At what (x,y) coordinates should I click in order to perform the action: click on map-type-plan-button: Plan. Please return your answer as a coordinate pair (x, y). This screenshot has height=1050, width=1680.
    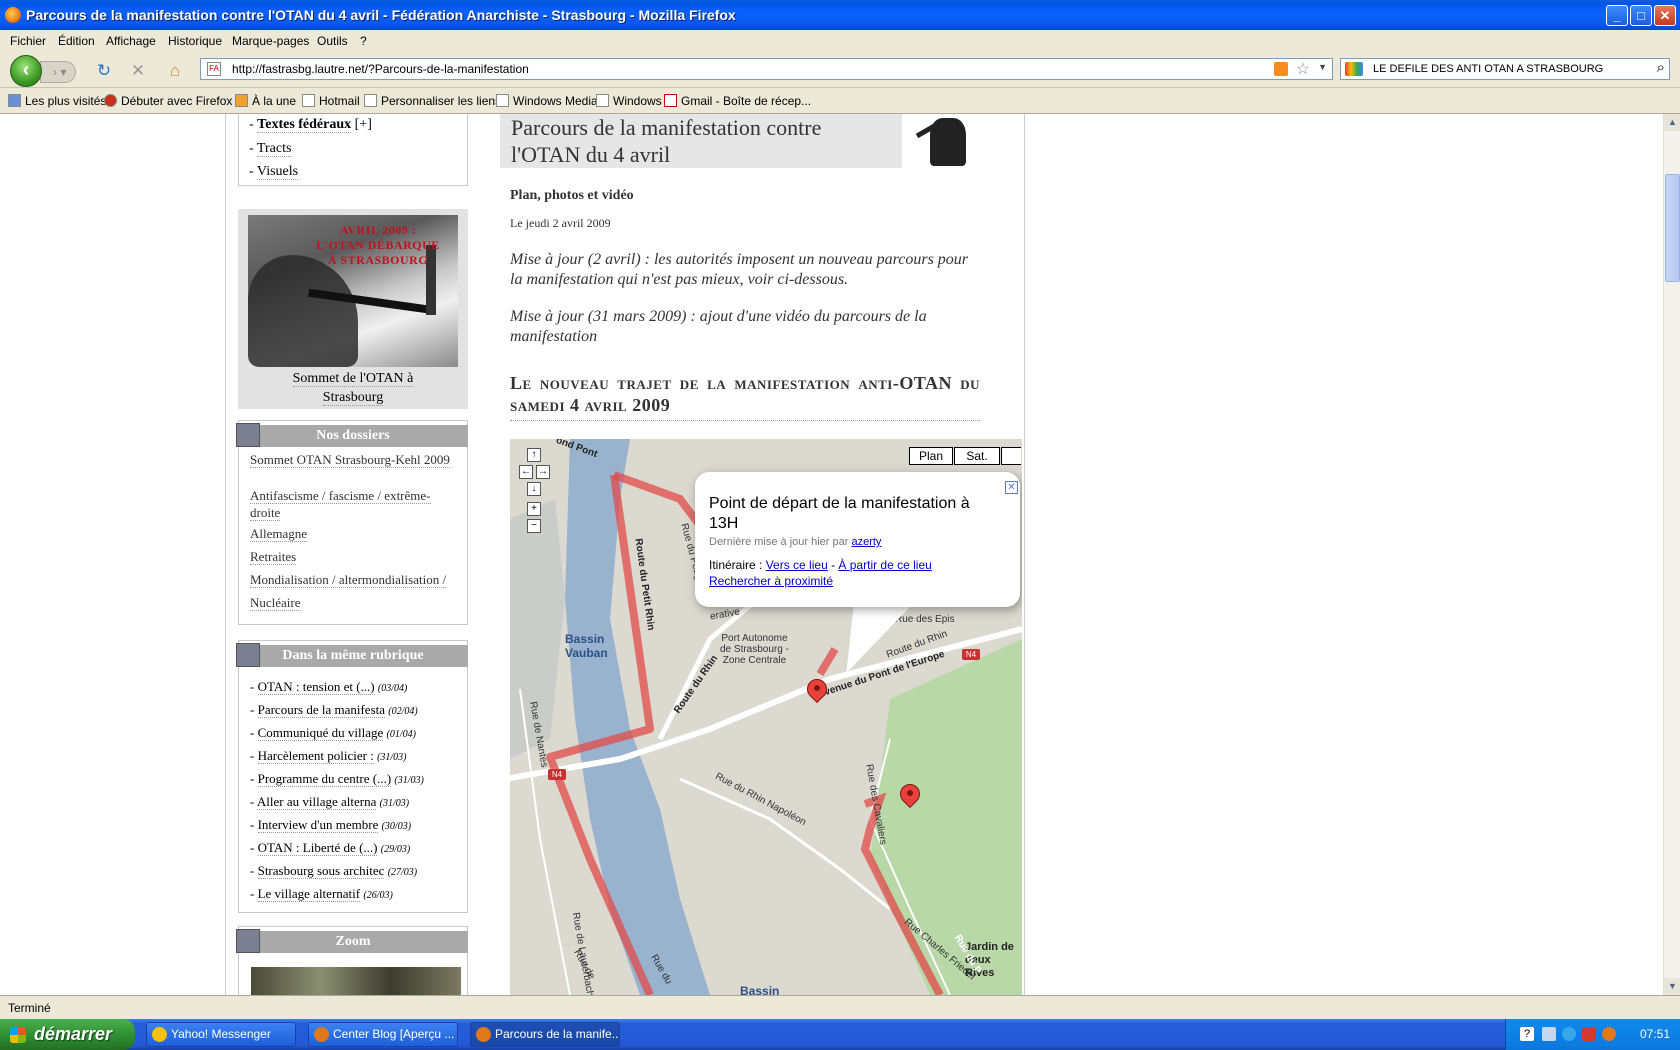
    Looking at the image, I should click on (931, 456).